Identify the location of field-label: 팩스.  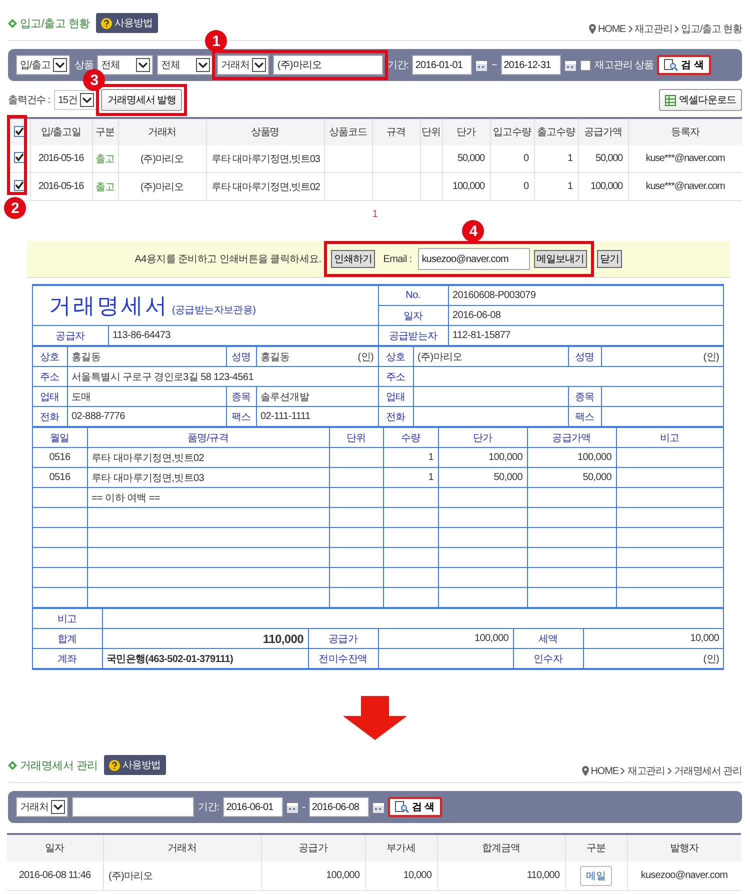
(584, 416).